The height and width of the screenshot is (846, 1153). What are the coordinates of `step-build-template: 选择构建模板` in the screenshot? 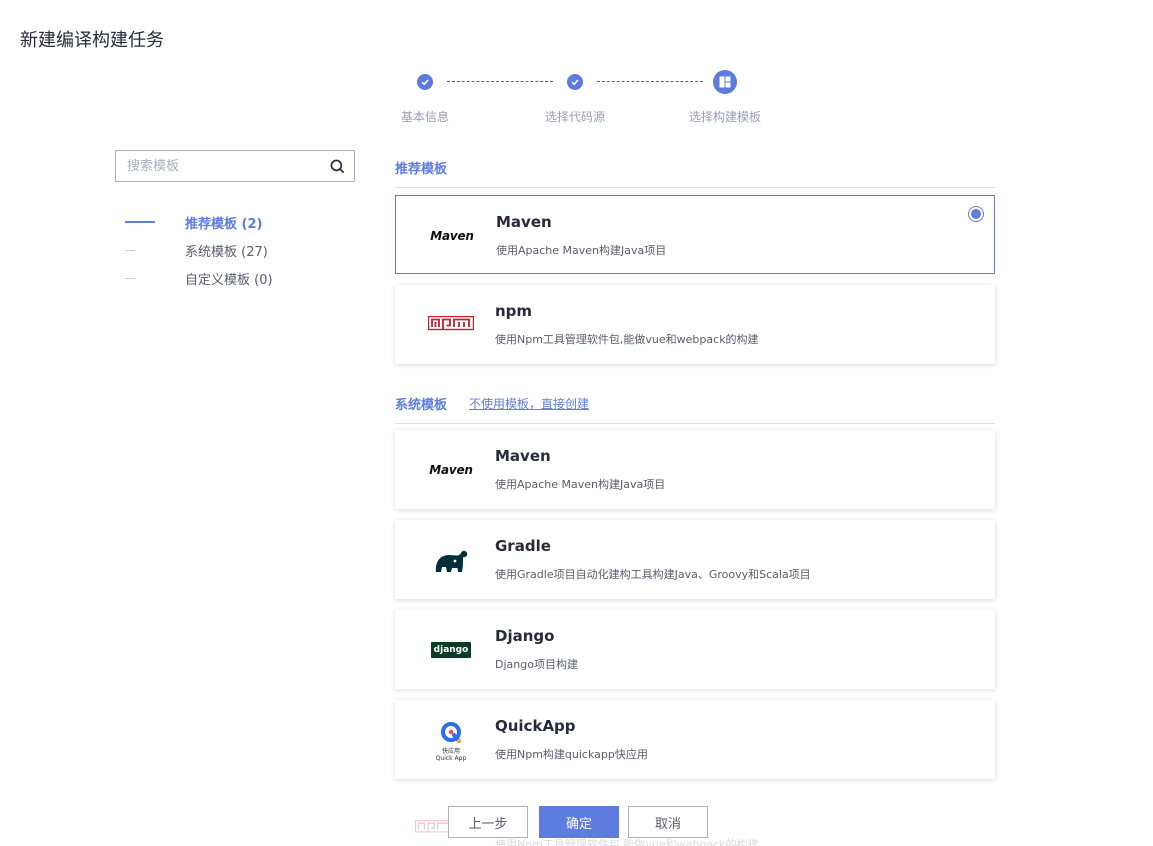 It's located at (725, 97).